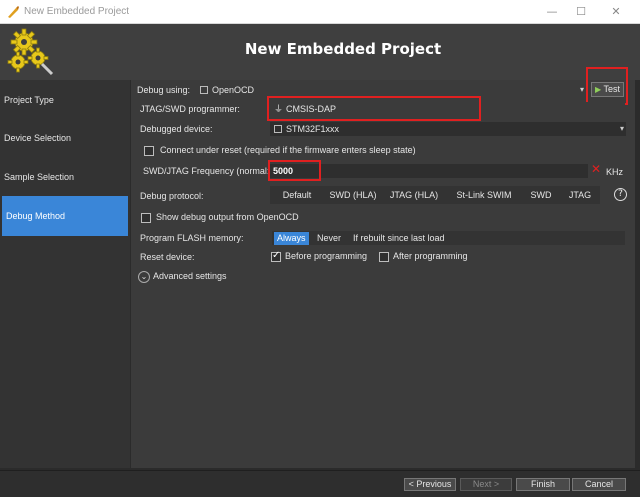 The image size is (640, 497). Describe the element at coordinates (65, 216) in the screenshot. I see `sidebar-item-debug-method: Debug Method` at that location.